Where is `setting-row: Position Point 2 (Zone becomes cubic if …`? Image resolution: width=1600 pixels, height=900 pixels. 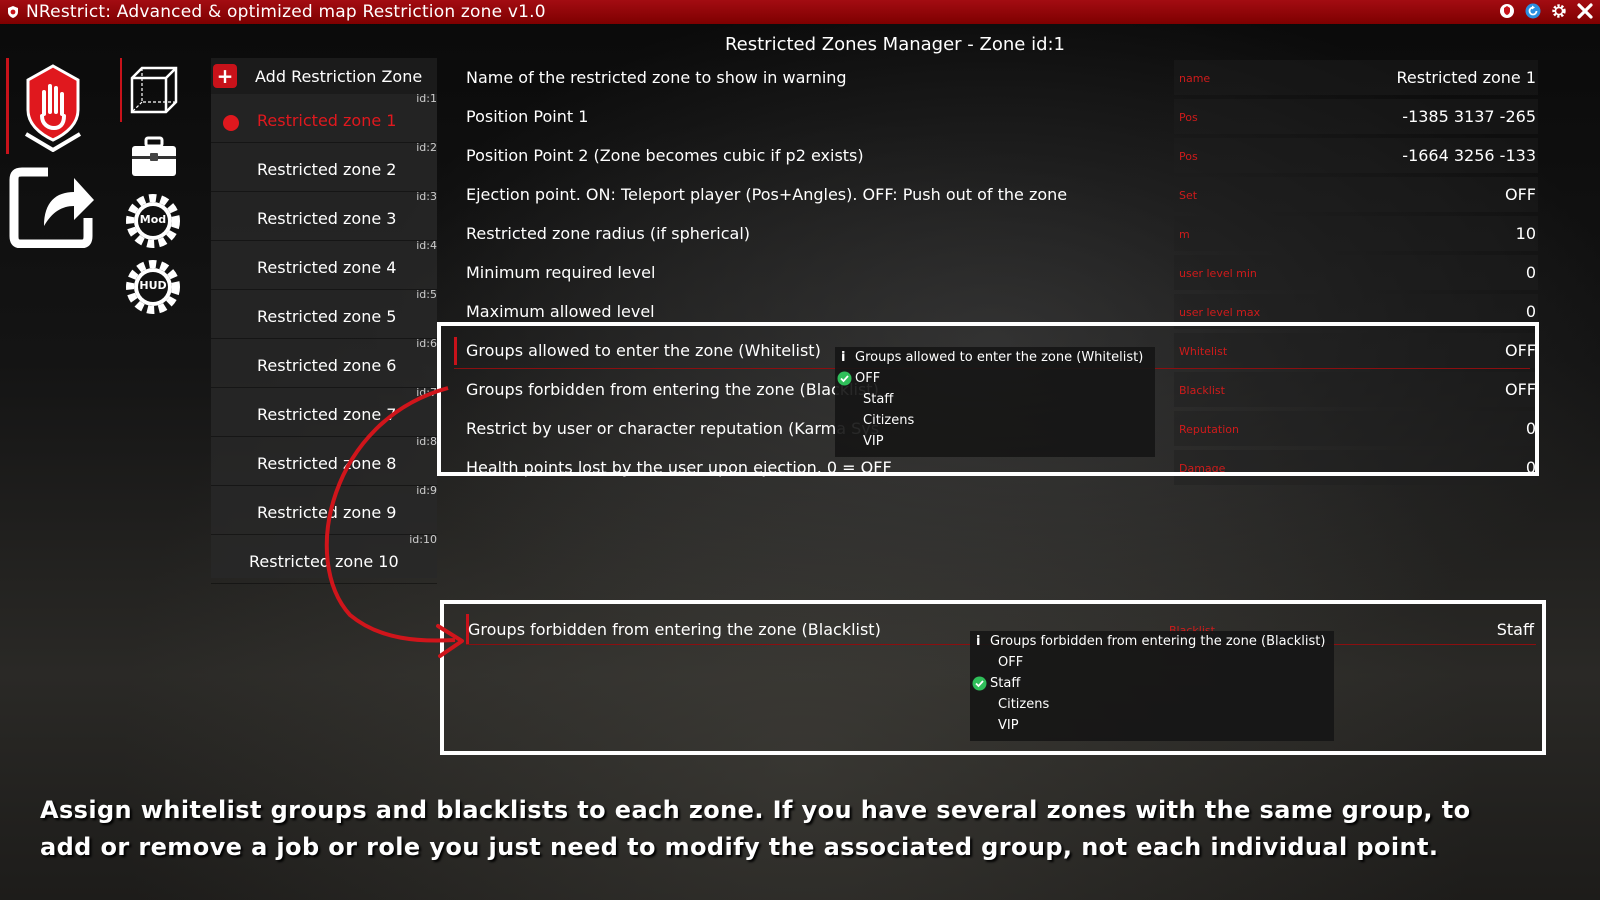 setting-row: Position Point 2 (Zone becomes cubic if … is located at coordinates (998, 155).